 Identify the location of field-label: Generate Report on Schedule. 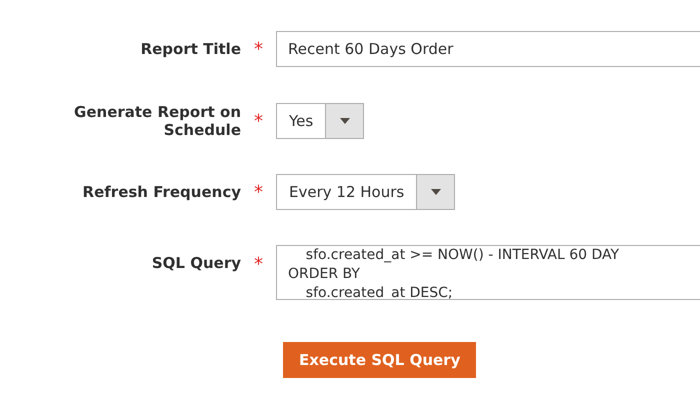
(157, 121).